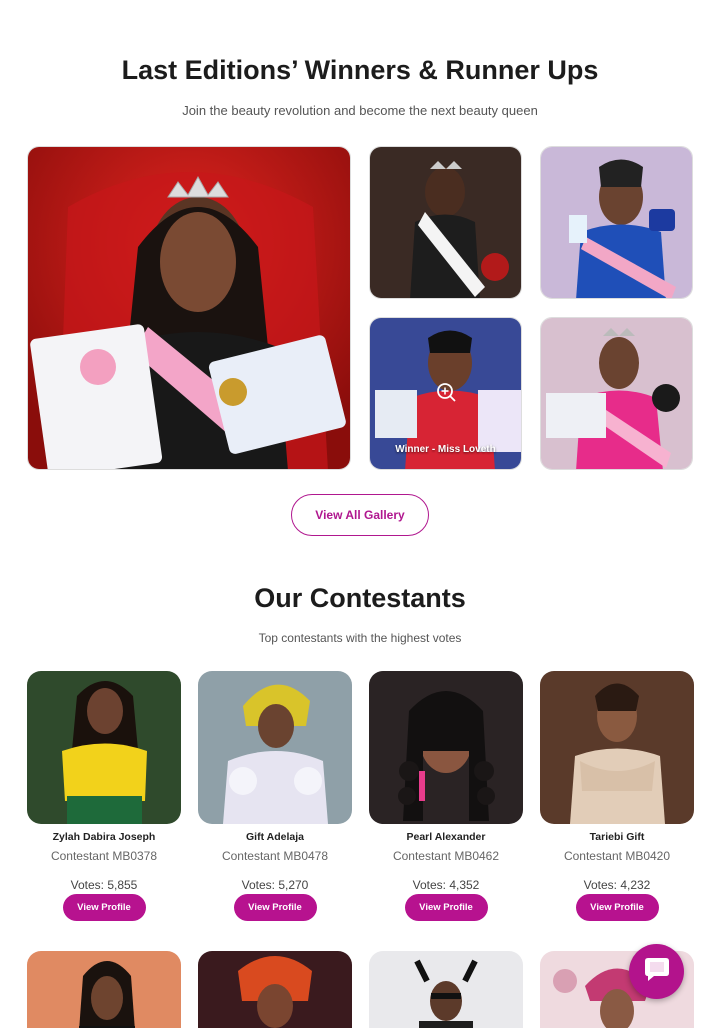 The height and width of the screenshot is (1028, 720). I want to click on contestant-code: Contestant MB0462, so click(446, 856).